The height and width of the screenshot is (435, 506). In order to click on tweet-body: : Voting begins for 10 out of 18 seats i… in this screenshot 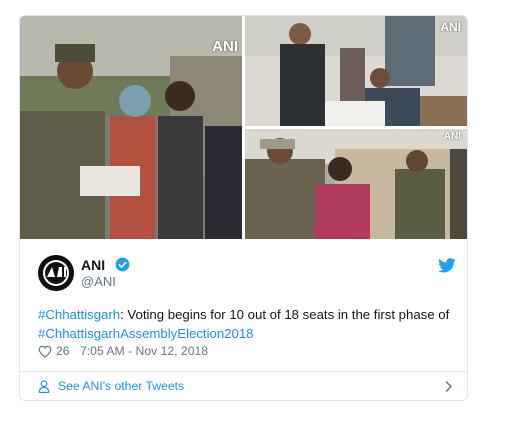, I will do `click(285, 314)`.